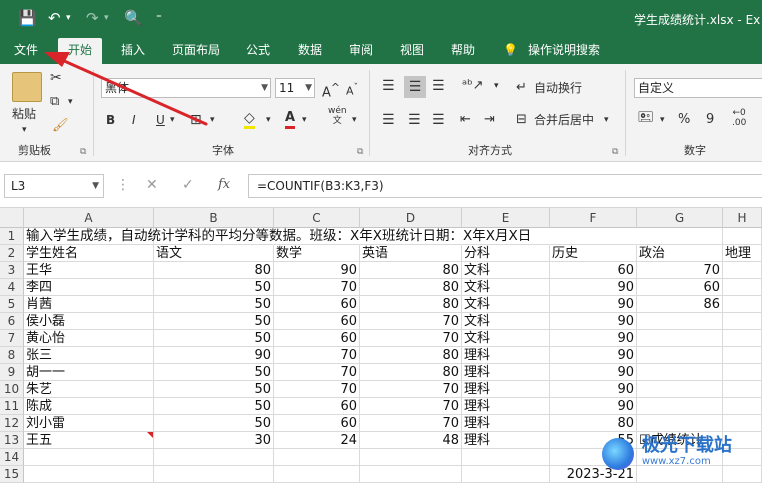 The image size is (762, 494). What do you see at coordinates (196, 51) in the screenshot?
I see `tab-page-layout: 页面布局` at bounding box center [196, 51].